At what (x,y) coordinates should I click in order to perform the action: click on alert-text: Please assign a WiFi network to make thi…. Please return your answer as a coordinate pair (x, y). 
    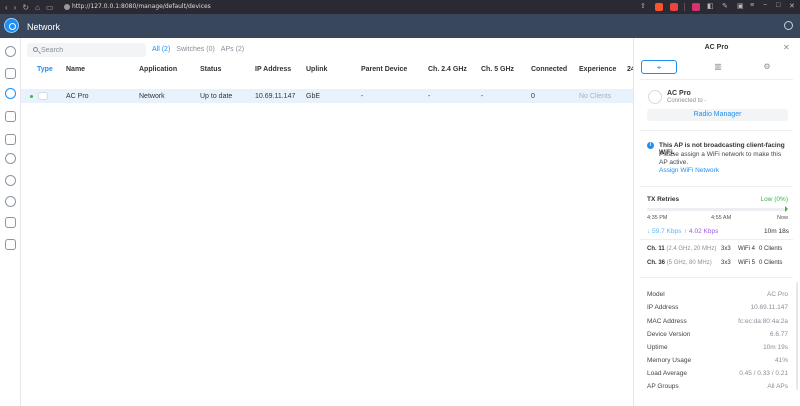
    Looking at the image, I should click on (720, 158).